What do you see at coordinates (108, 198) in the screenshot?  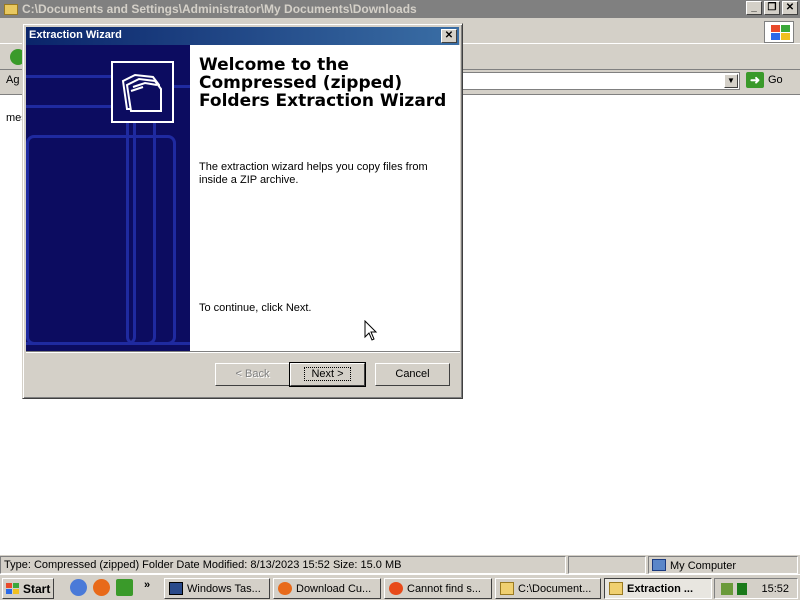 I see `wizard-banner` at bounding box center [108, 198].